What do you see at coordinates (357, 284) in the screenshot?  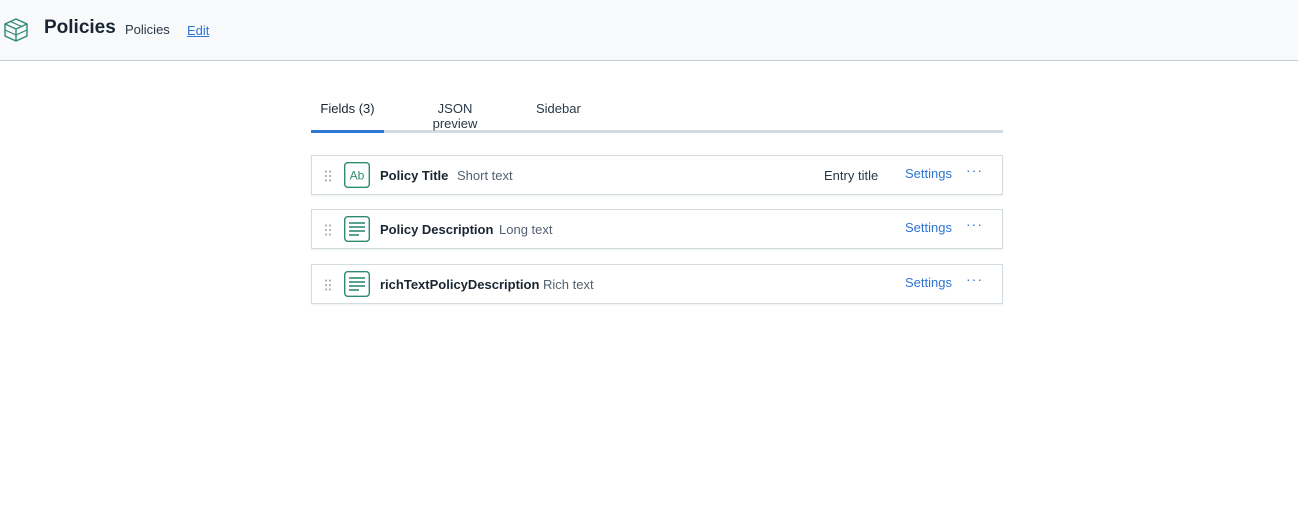 I see `rich-text-icon` at bounding box center [357, 284].